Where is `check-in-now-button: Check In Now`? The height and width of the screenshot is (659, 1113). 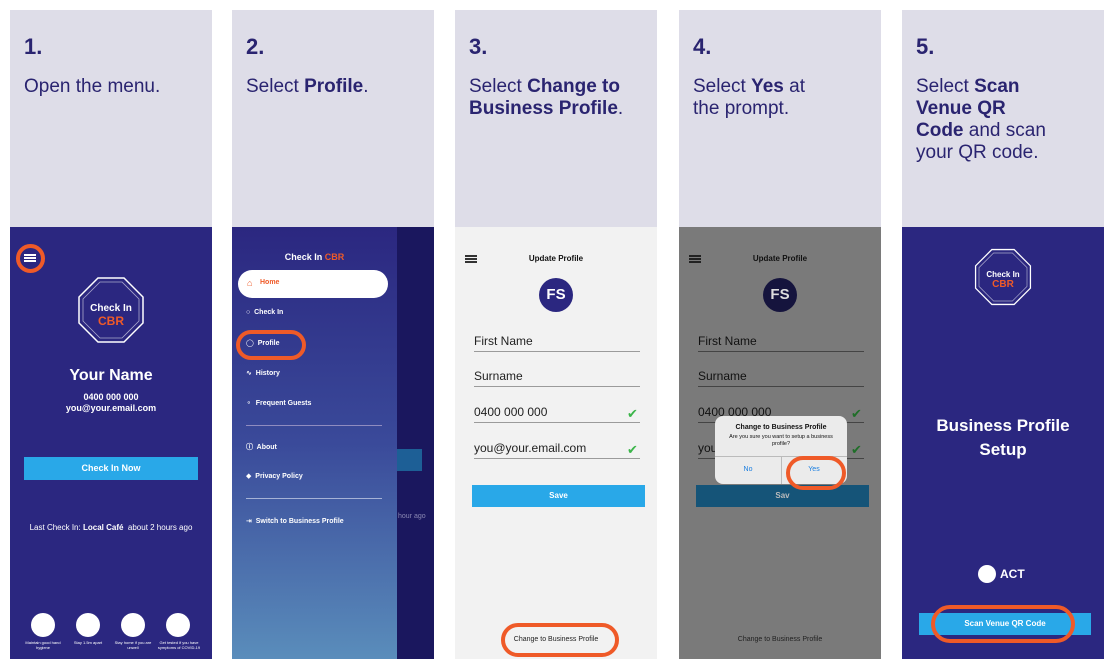 check-in-now-button: Check In Now is located at coordinates (111, 468).